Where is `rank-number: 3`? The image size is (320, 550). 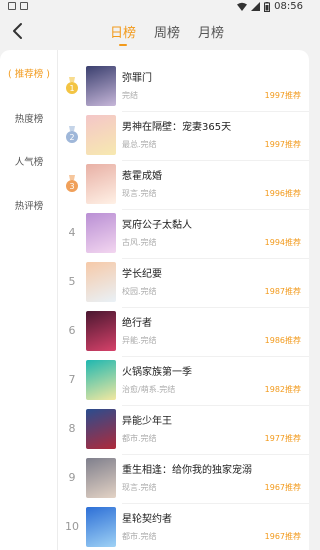 rank-number: 3 is located at coordinates (71, 186).